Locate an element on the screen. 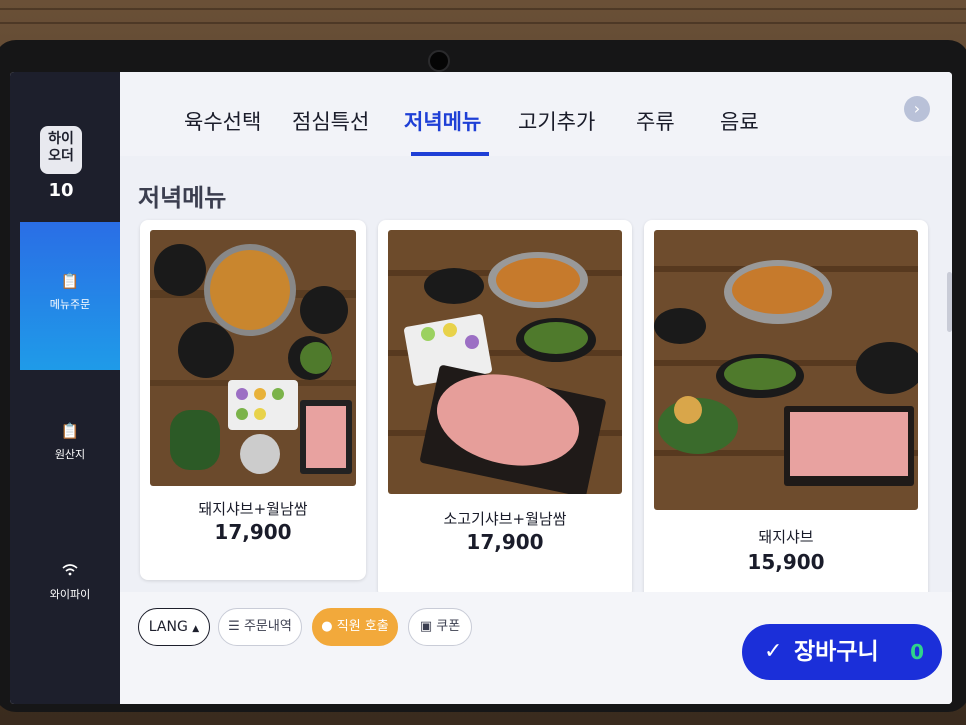  call-staff-button: ● 직원 호출 is located at coordinates (355, 627).